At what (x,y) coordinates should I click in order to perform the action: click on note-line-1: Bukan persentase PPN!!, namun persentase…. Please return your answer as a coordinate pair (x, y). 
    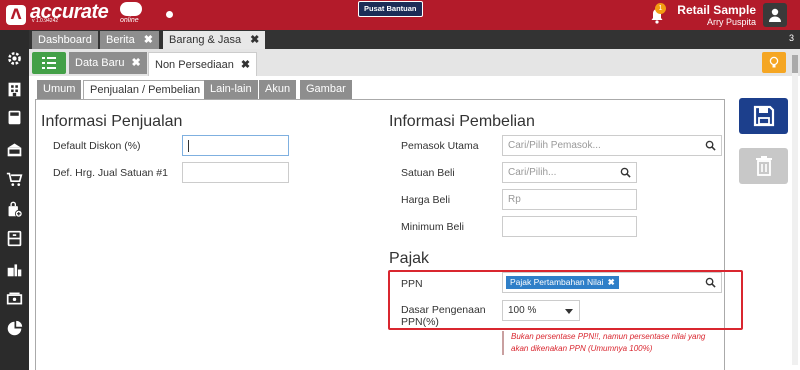
    Looking at the image, I should click on (608, 336).